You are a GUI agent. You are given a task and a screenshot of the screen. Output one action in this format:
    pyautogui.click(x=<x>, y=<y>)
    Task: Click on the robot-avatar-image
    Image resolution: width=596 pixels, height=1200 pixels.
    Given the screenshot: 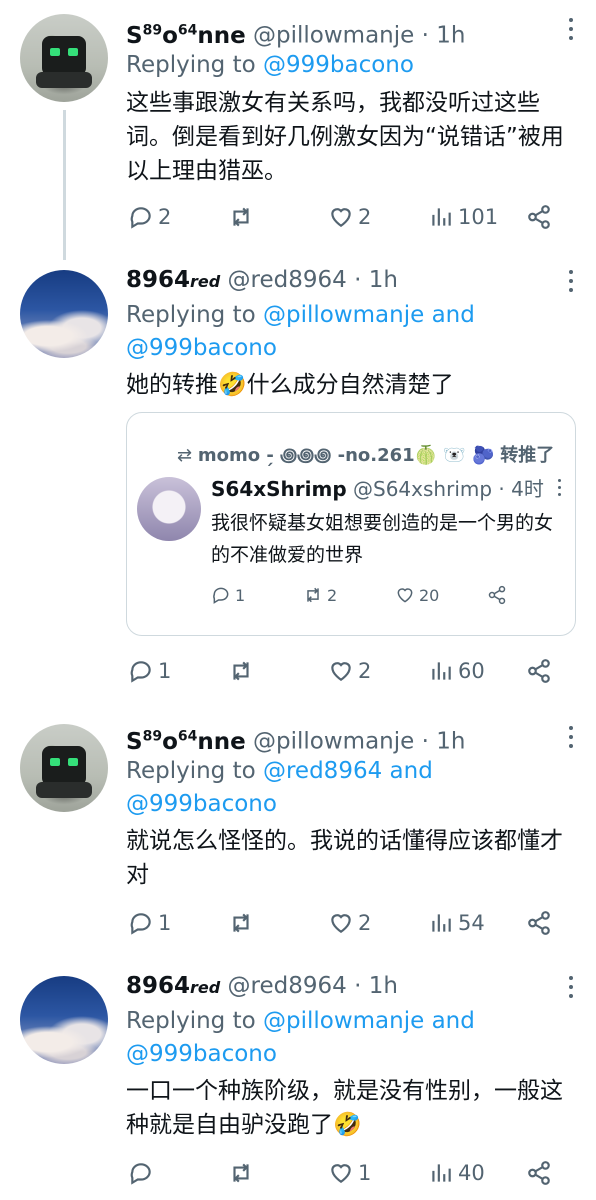 What is the action you would take?
    pyautogui.click(x=64, y=772)
    